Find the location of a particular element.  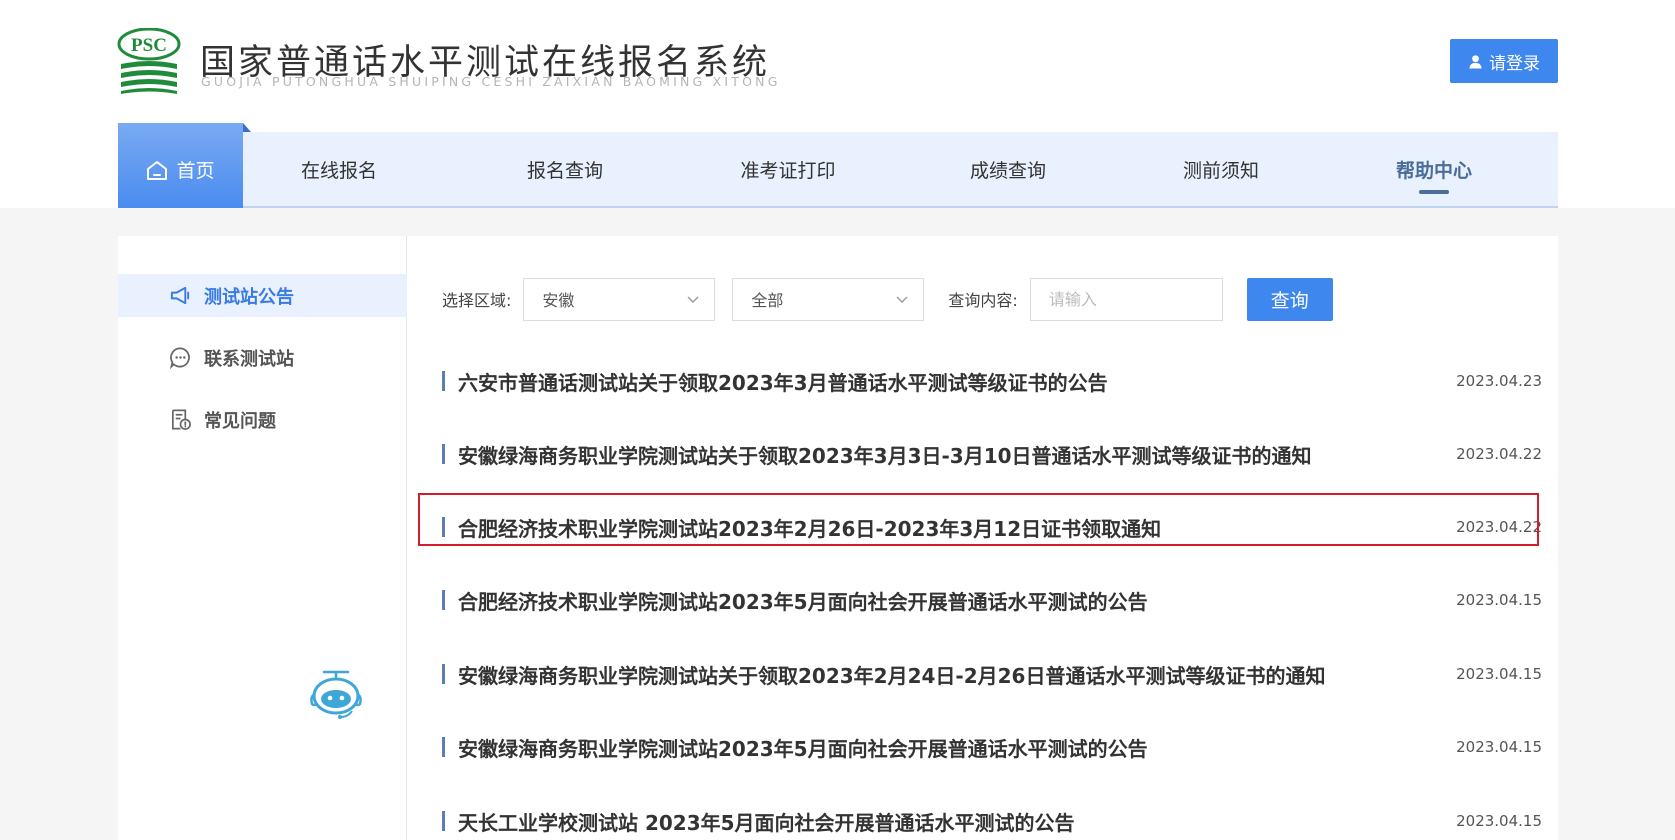

main-nav: 在线报名 报名查询 准考证打印 成绩查询 测前须知 帮助中心 is located at coordinates (838, 170).